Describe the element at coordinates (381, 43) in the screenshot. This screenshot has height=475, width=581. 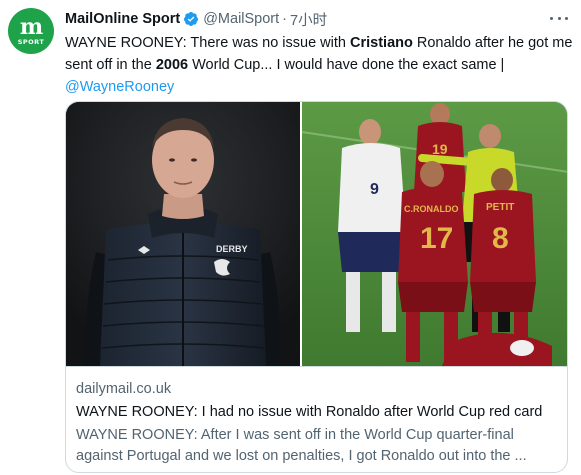
I see `tweet-text-bold: Cristiano` at that location.